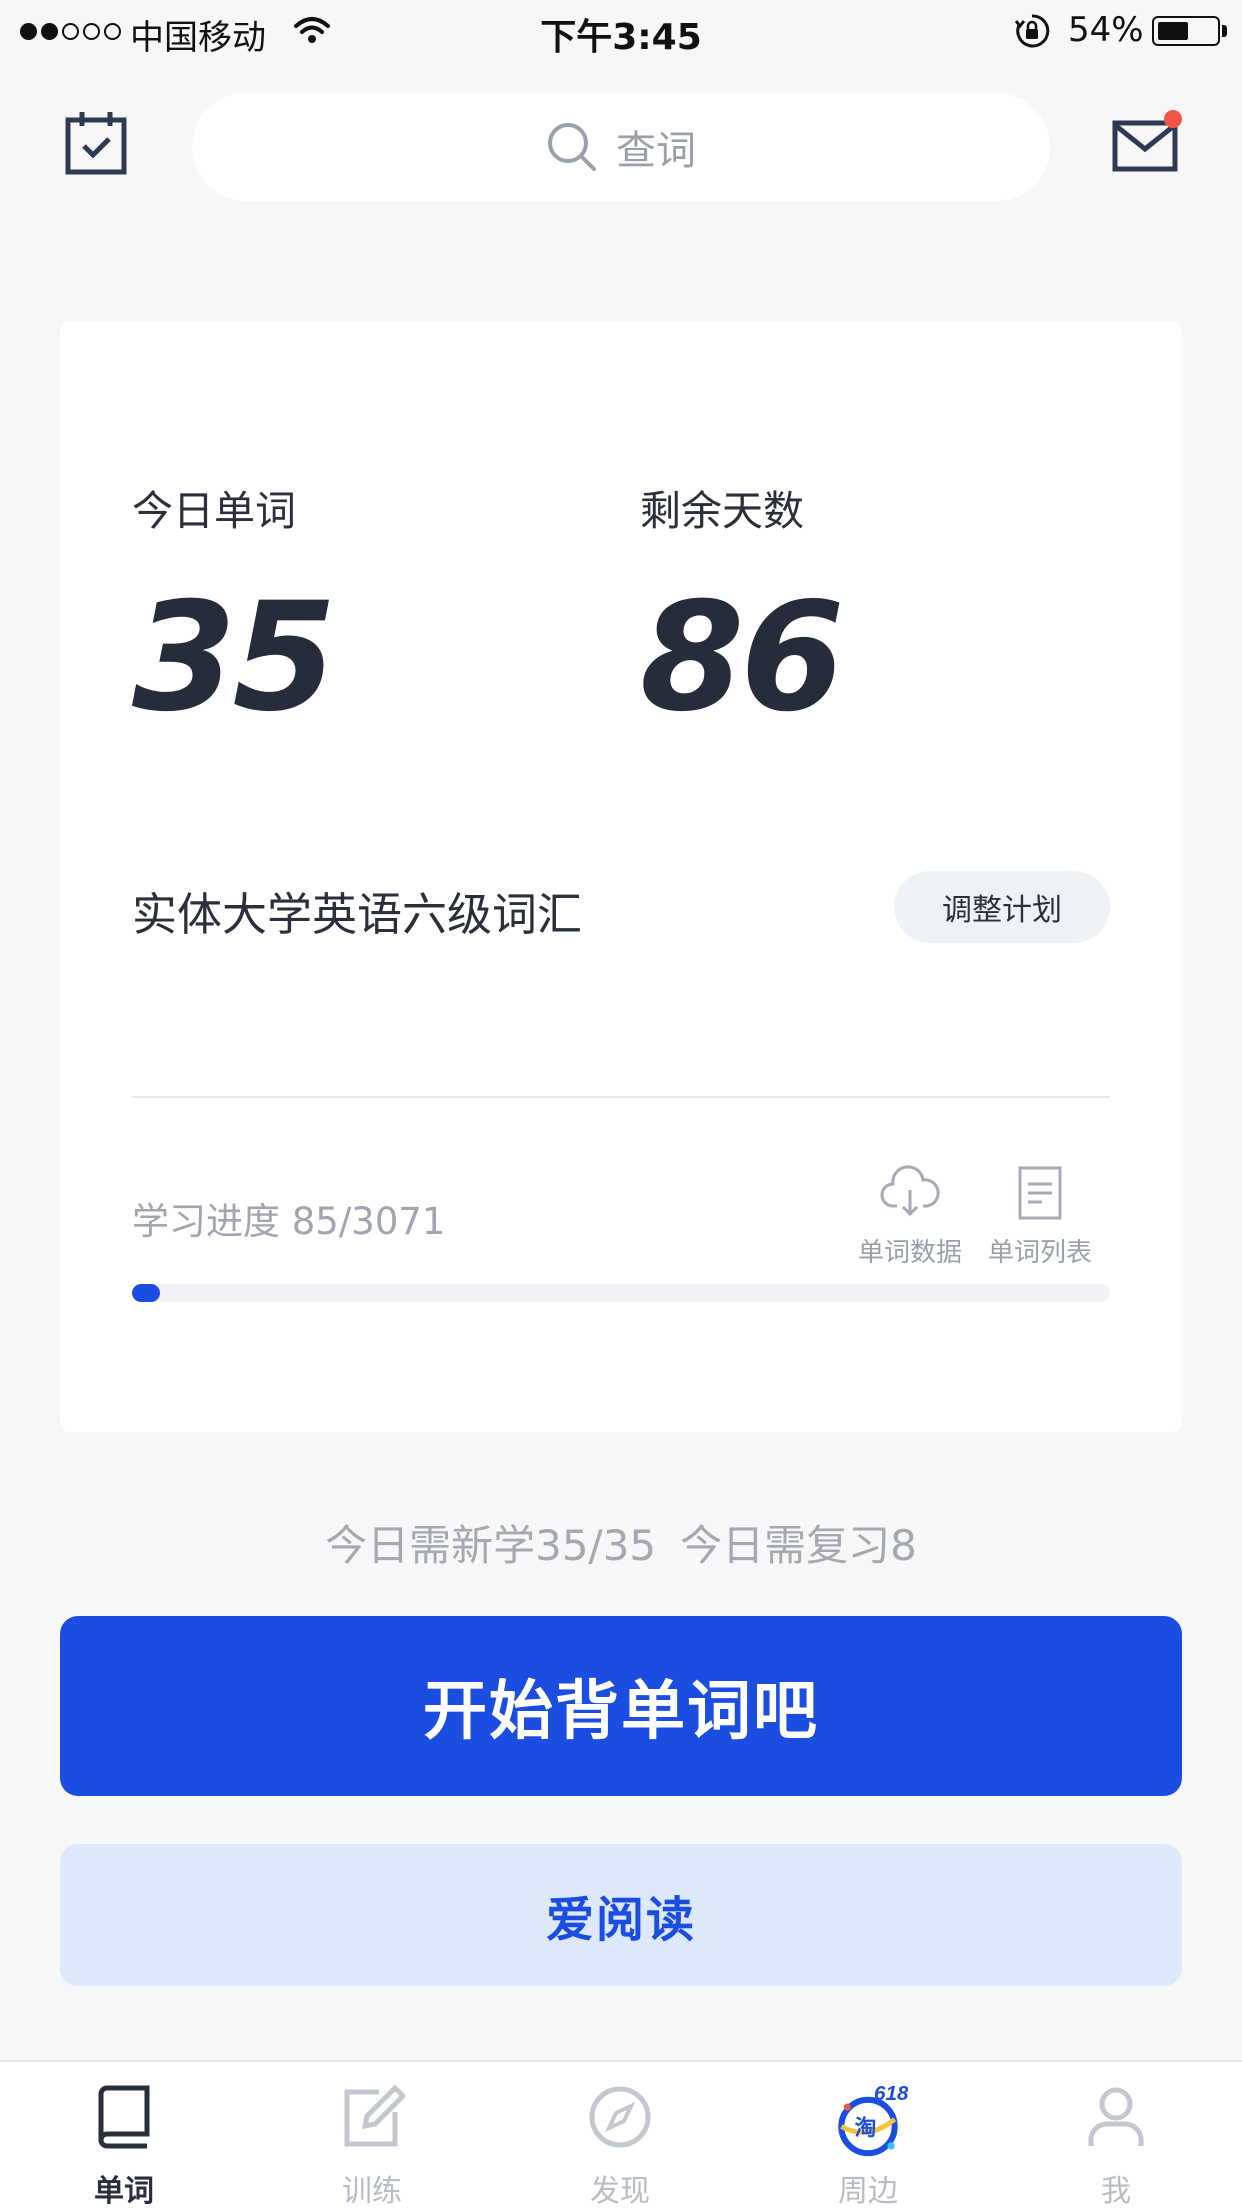 The image size is (1242, 2210). Describe the element at coordinates (910, 1191) in the screenshot. I see `cloud-download-icon` at that location.